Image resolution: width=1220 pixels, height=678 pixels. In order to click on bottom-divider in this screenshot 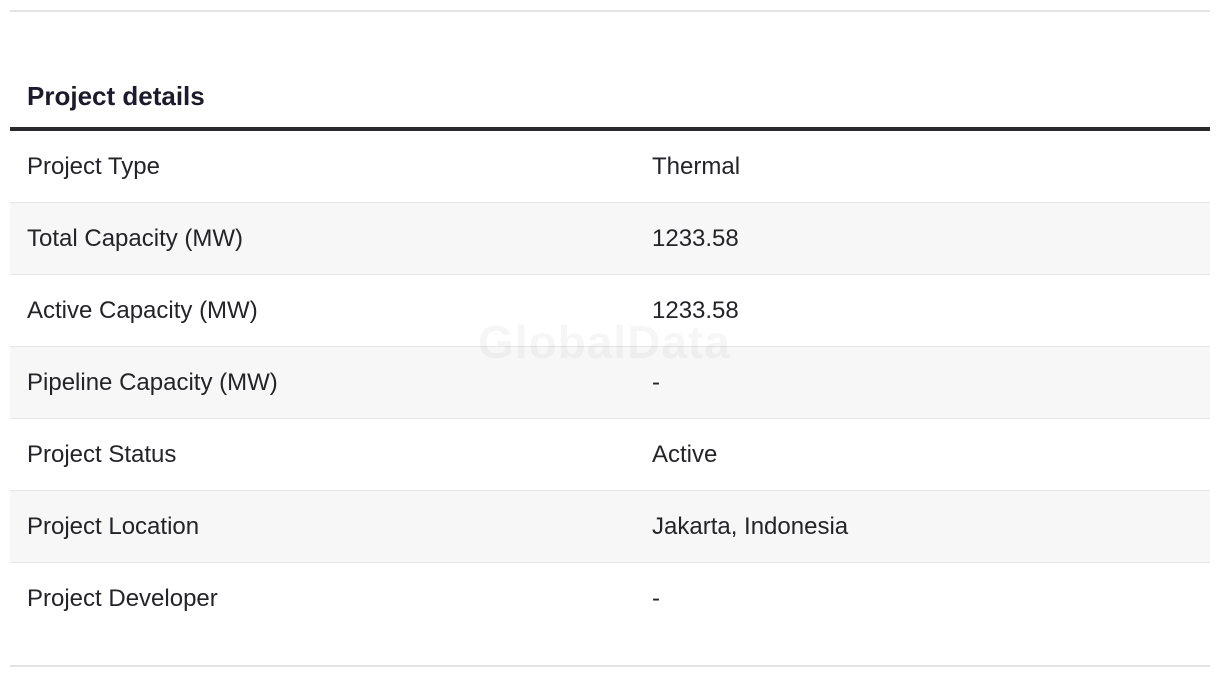, I will do `click(610, 666)`.